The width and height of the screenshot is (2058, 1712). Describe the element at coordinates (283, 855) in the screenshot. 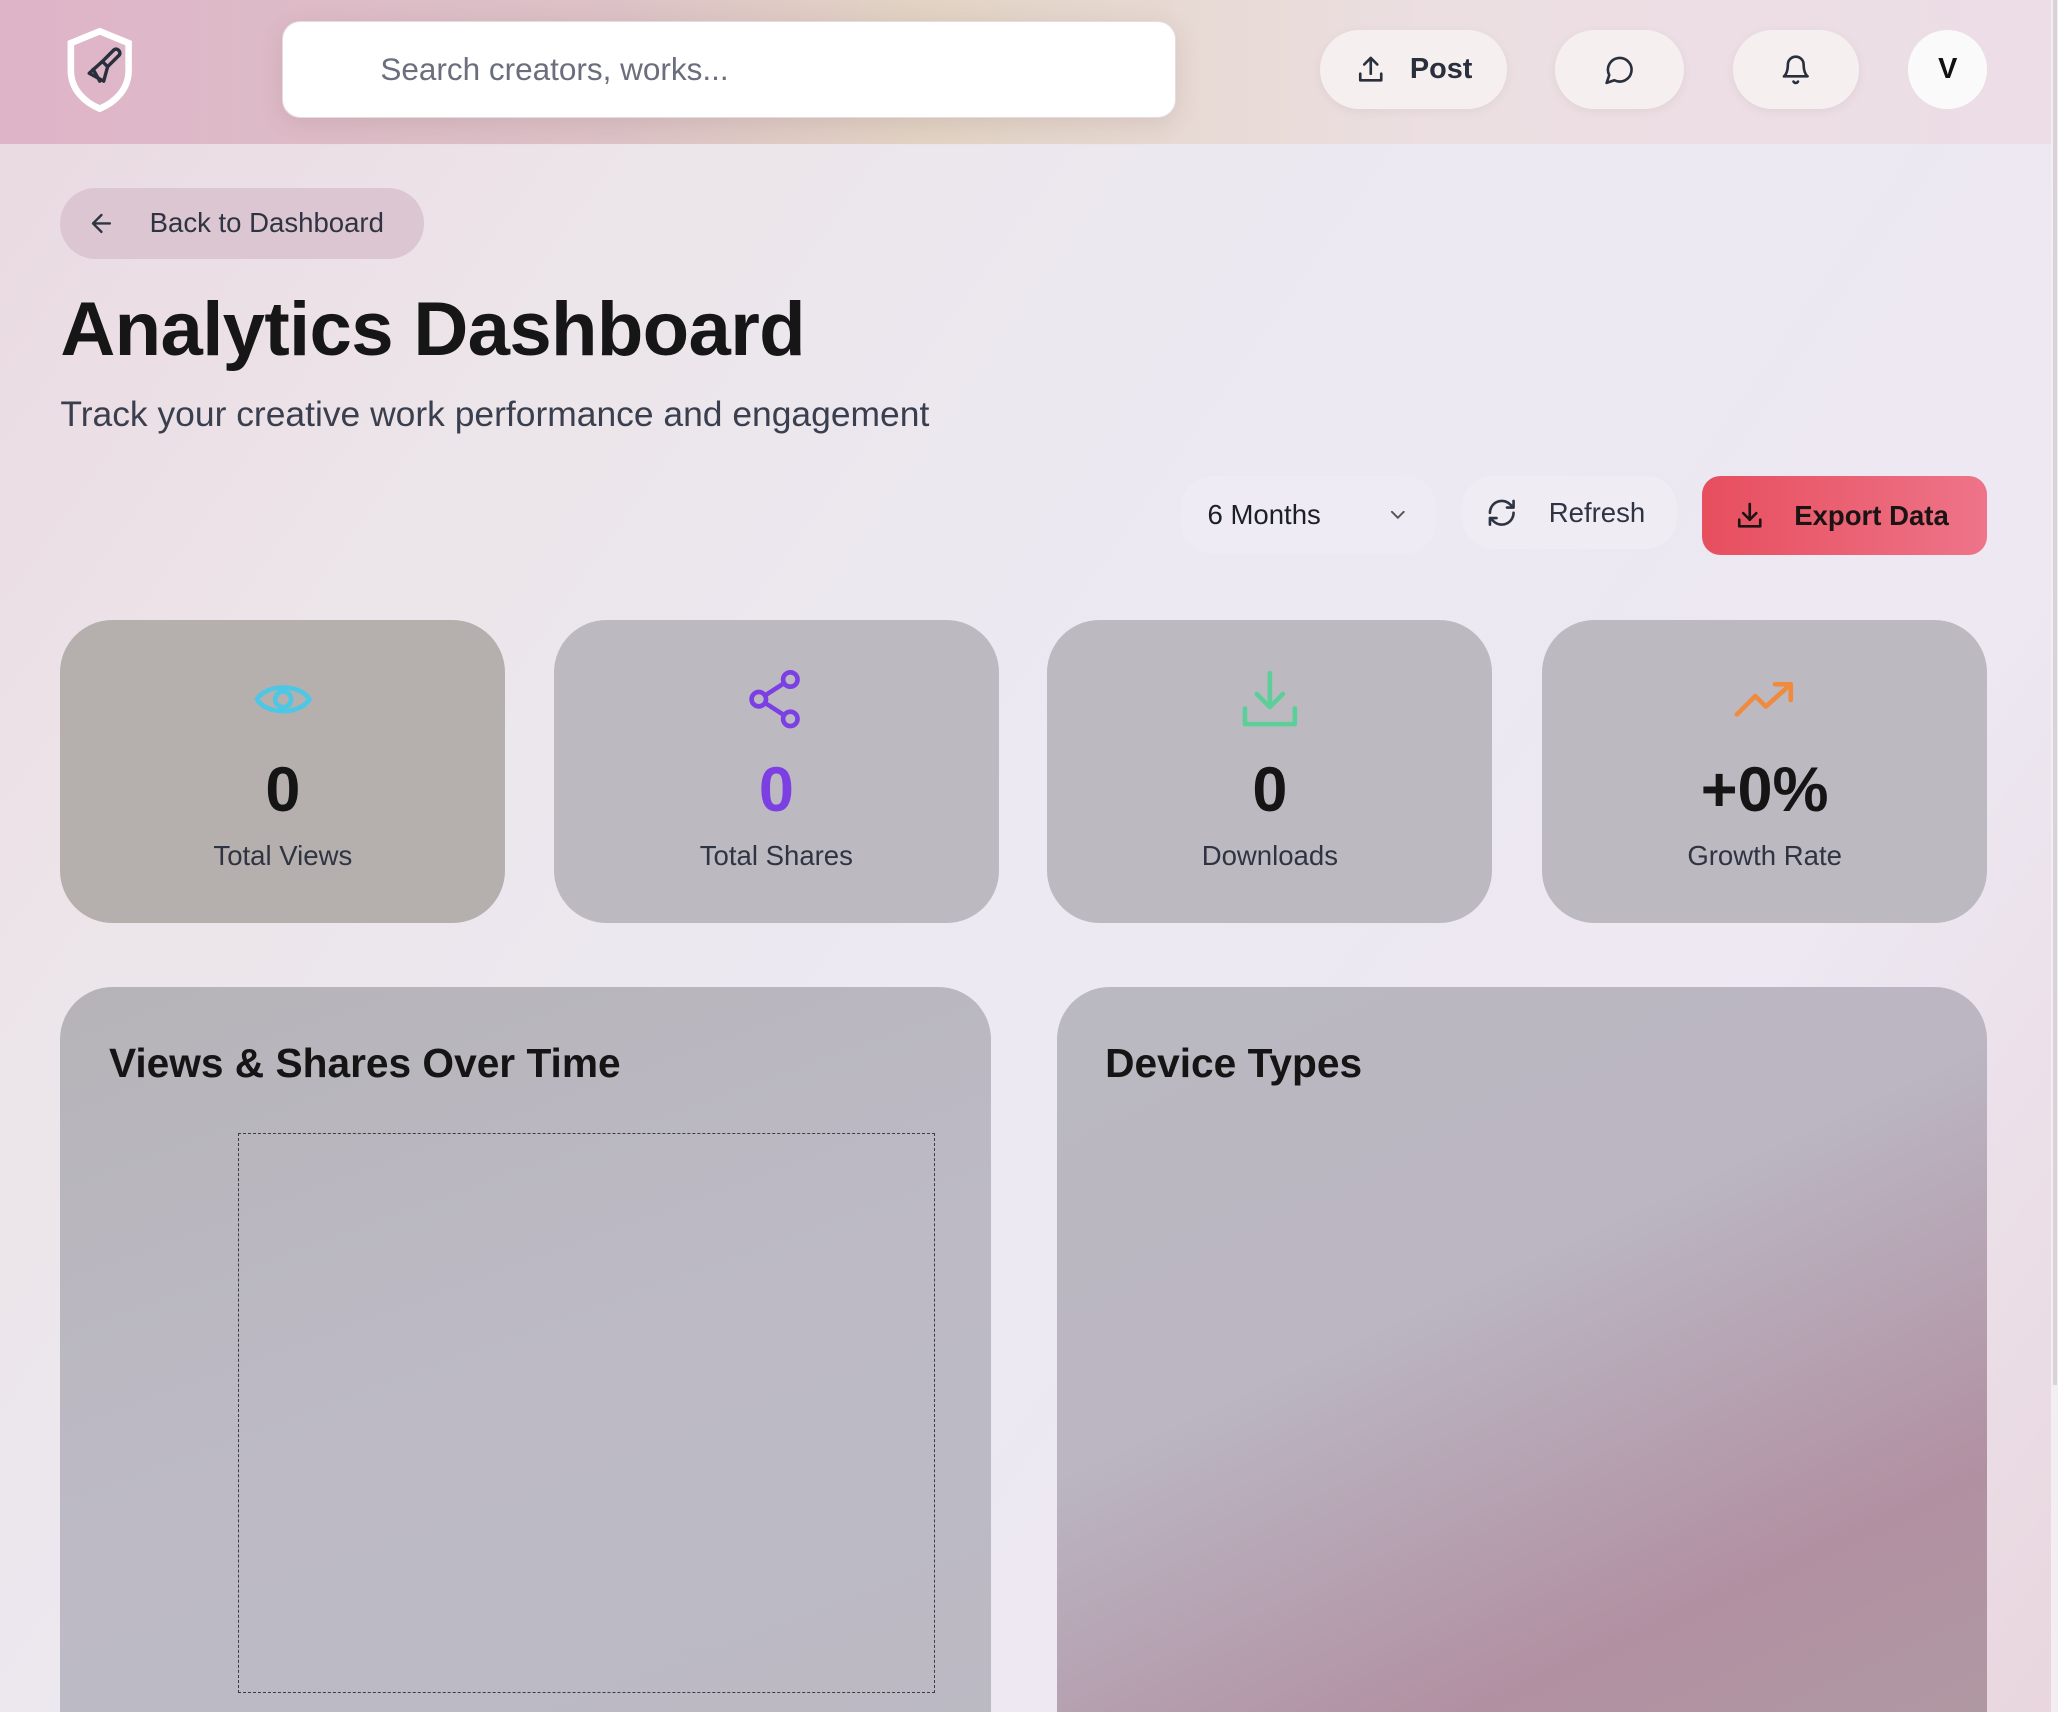

I see `stat-label: Total Views` at that location.